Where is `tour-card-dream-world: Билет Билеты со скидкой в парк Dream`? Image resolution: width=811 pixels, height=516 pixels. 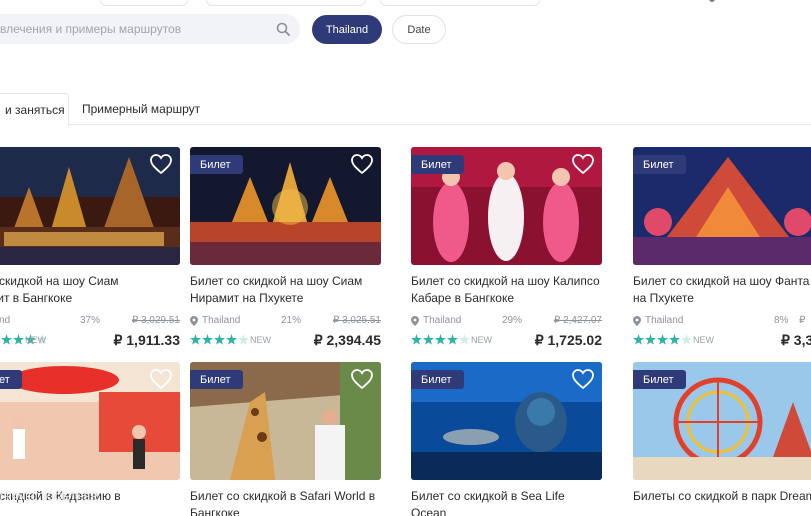
tour-card-dream-world: Билет Билеты со скидкой в парк Dream is located at coordinates (722, 439).